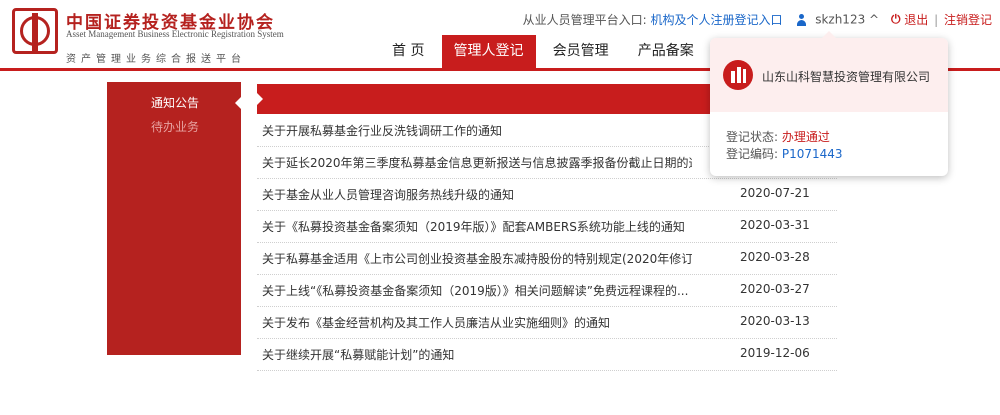 Image resolution: width=1000 pixels, height=415 pixels. Describe the element at coordinates (477, 130) in the screenshot. I see `notice-title: 关于开展私募基金行业反洗钱调研工作的通知` at that location.